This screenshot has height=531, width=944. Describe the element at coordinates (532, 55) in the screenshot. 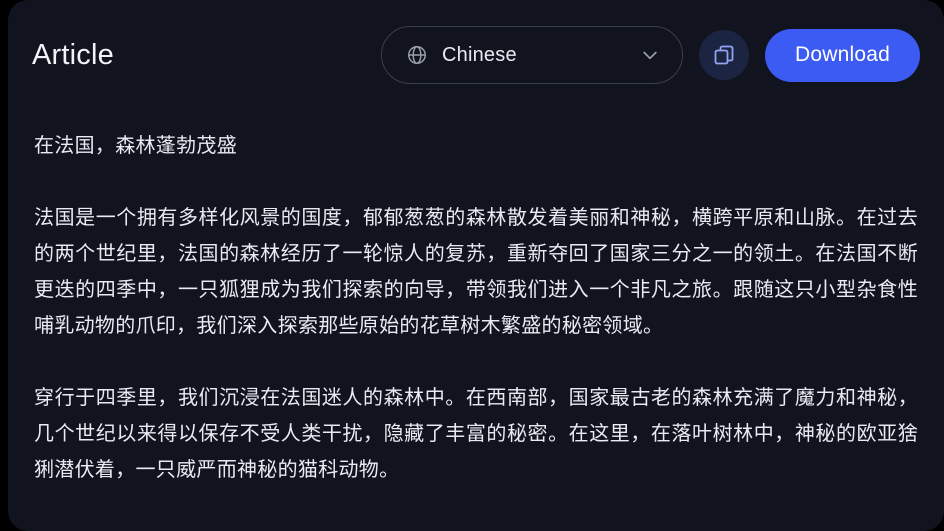

I see `language-select: Chinese` at that location.